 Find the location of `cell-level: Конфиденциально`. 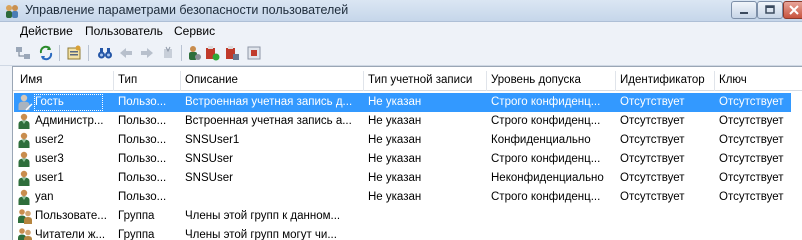

cell-level: Конфиденциально is located at coordinates (541, 140).